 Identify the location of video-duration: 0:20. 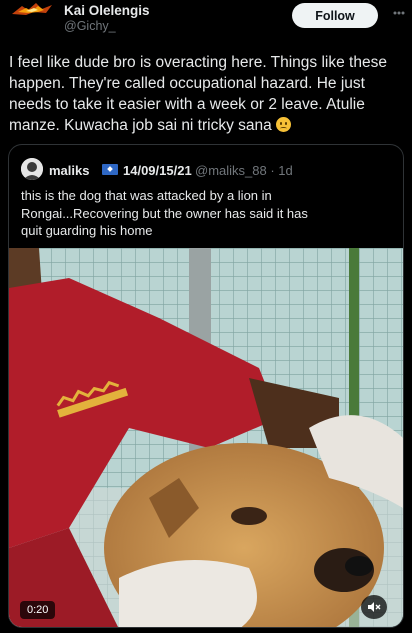
(38, 610).